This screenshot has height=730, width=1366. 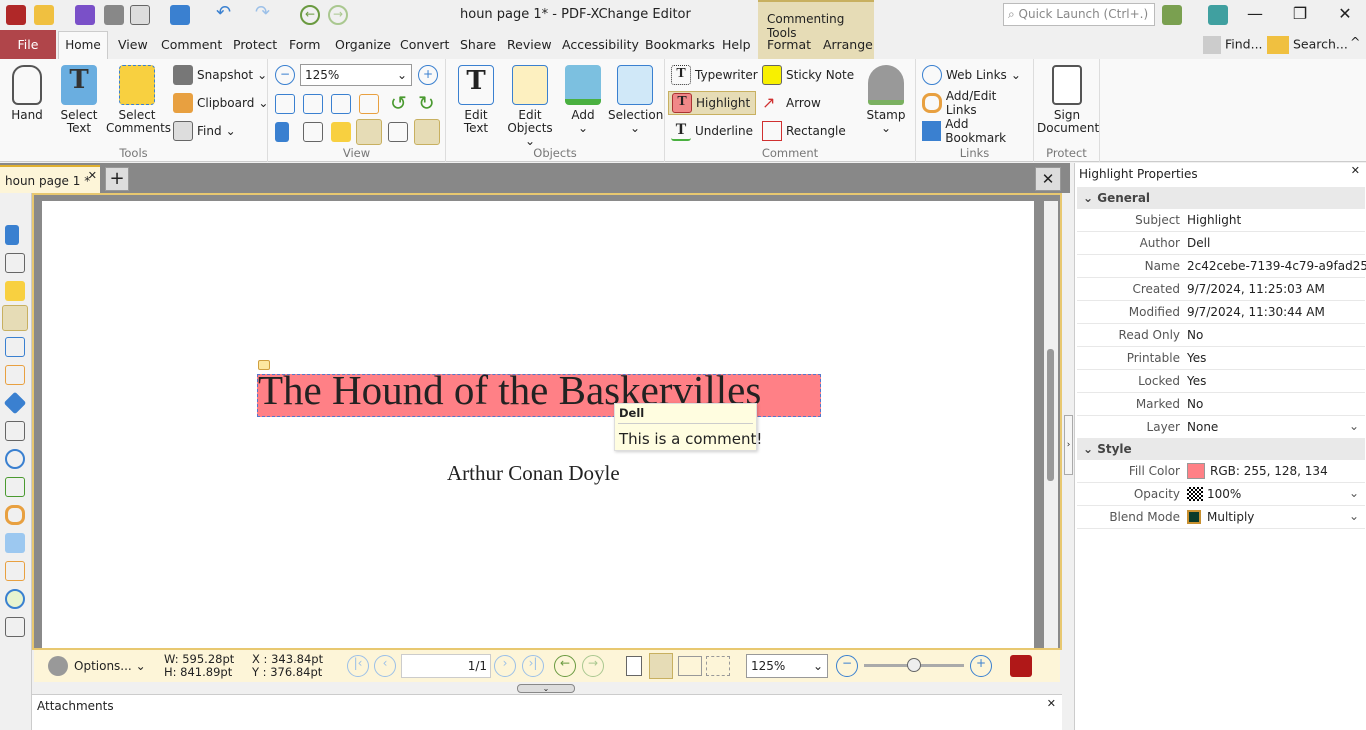 I want to click on content-icon, so click(x=15, y=347).